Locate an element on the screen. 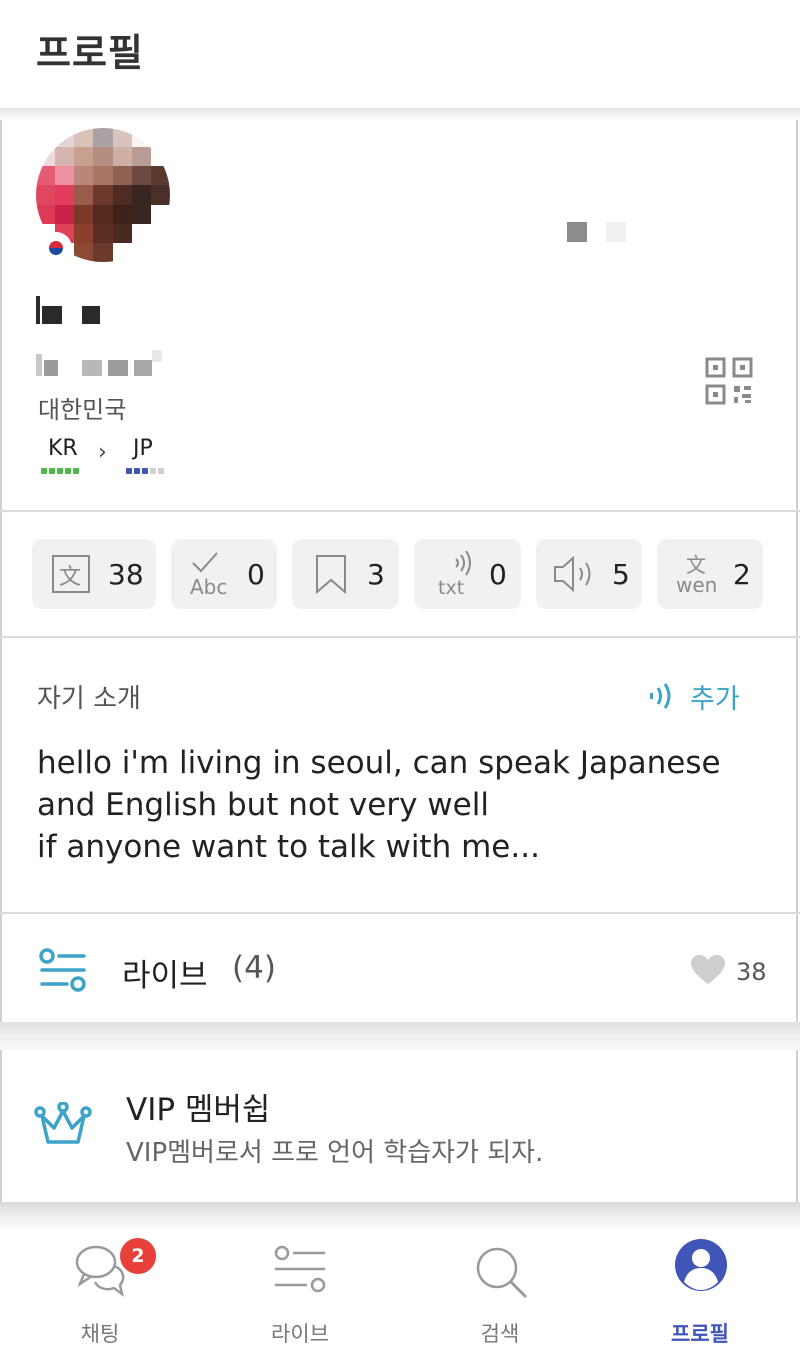 This screenshot has height=1353, width=800. stat-translations: 文 38 is located at coordinates (94, 574).